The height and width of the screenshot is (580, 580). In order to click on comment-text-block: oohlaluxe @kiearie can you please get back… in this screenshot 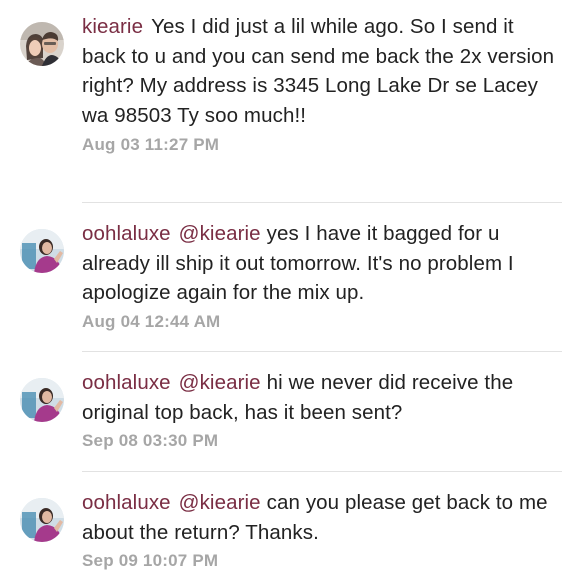, I will do `click(322, 517)`.